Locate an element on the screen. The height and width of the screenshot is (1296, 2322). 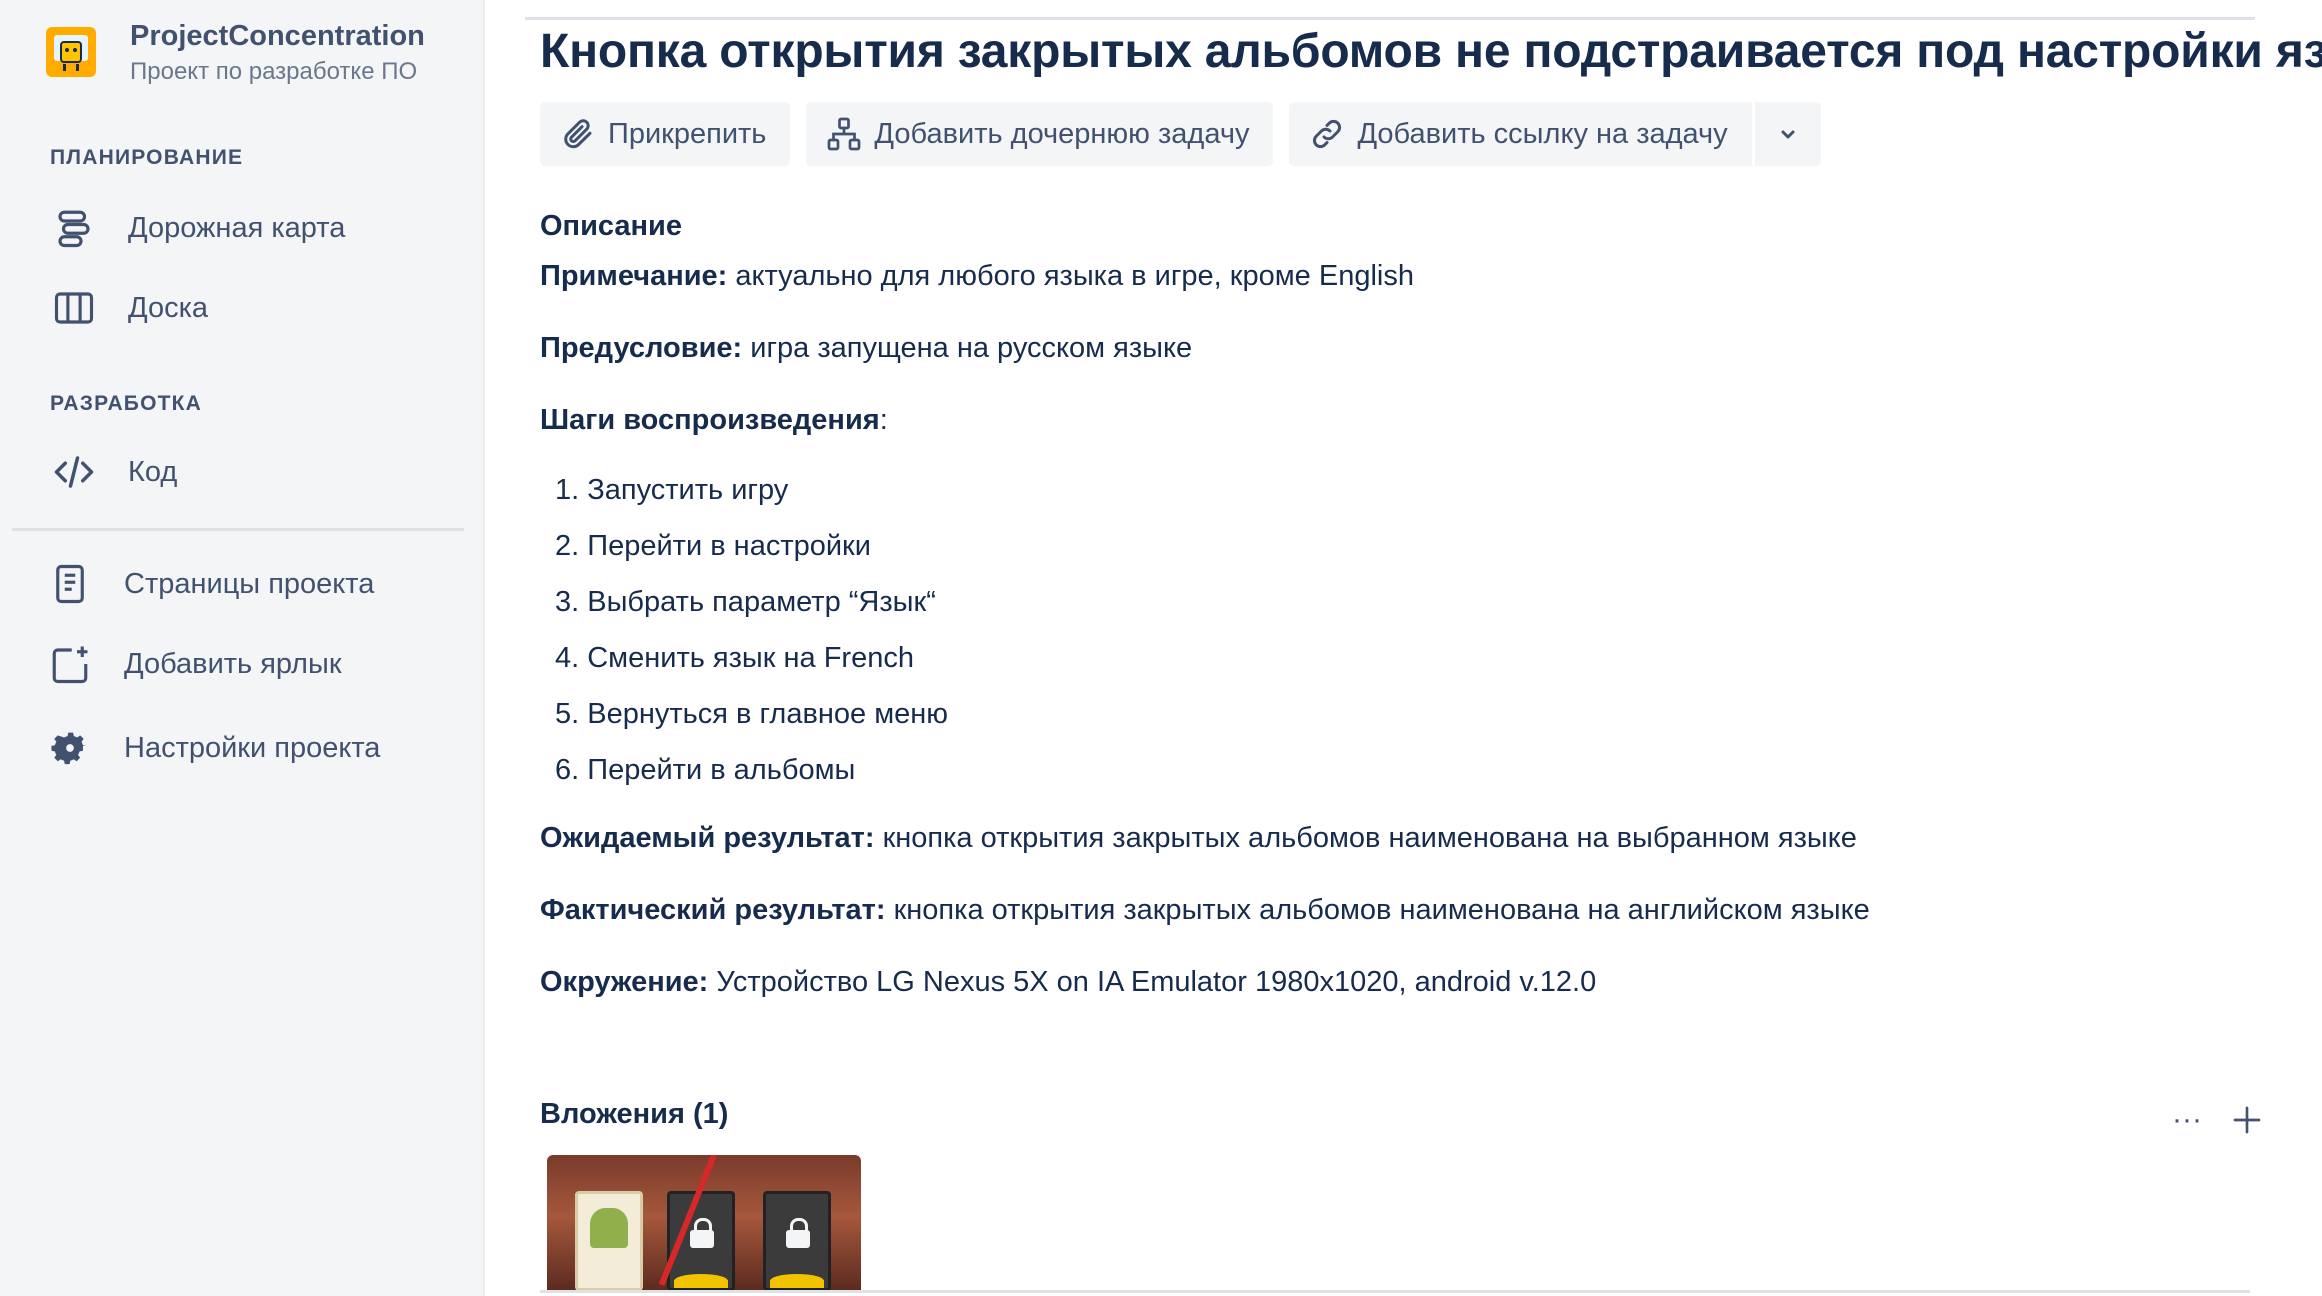
sidebar-item-label: Код is located at coordinates (153, 471).